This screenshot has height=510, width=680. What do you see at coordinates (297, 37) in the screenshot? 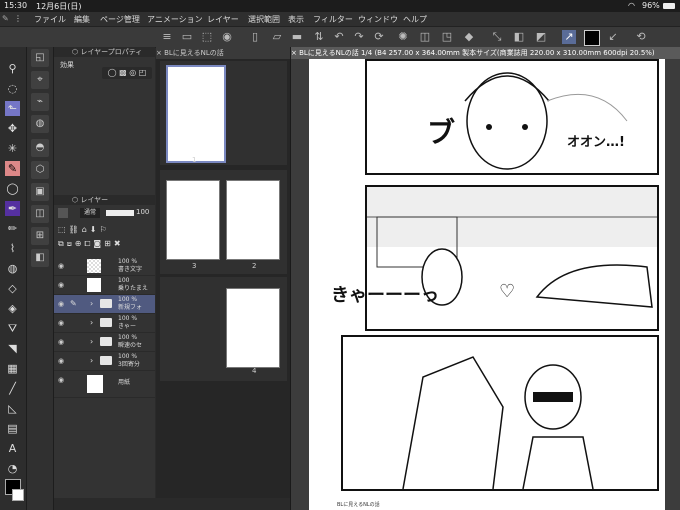
I see `save-icon: ▬` at bounding box center [297, 37].